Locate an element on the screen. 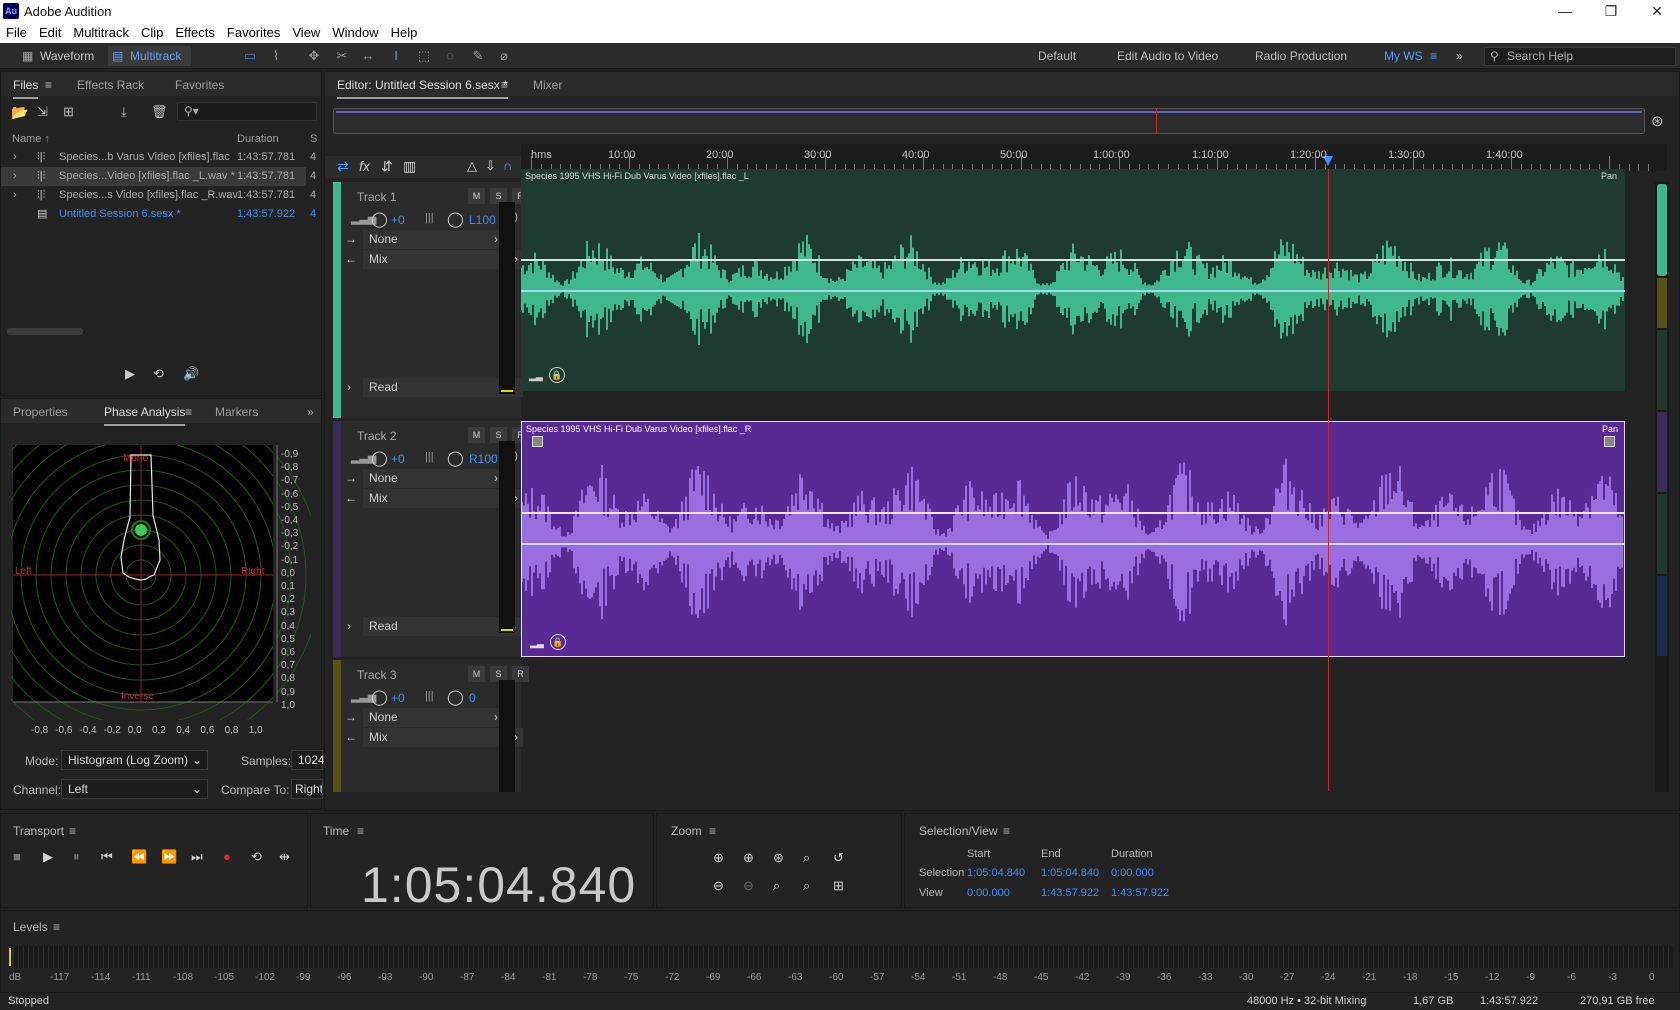 Image resolution: width=1680 pixels, height=1010 pixels. multitrack-mode-button: ▤ Multitrack is located at coordinates (150, 56).